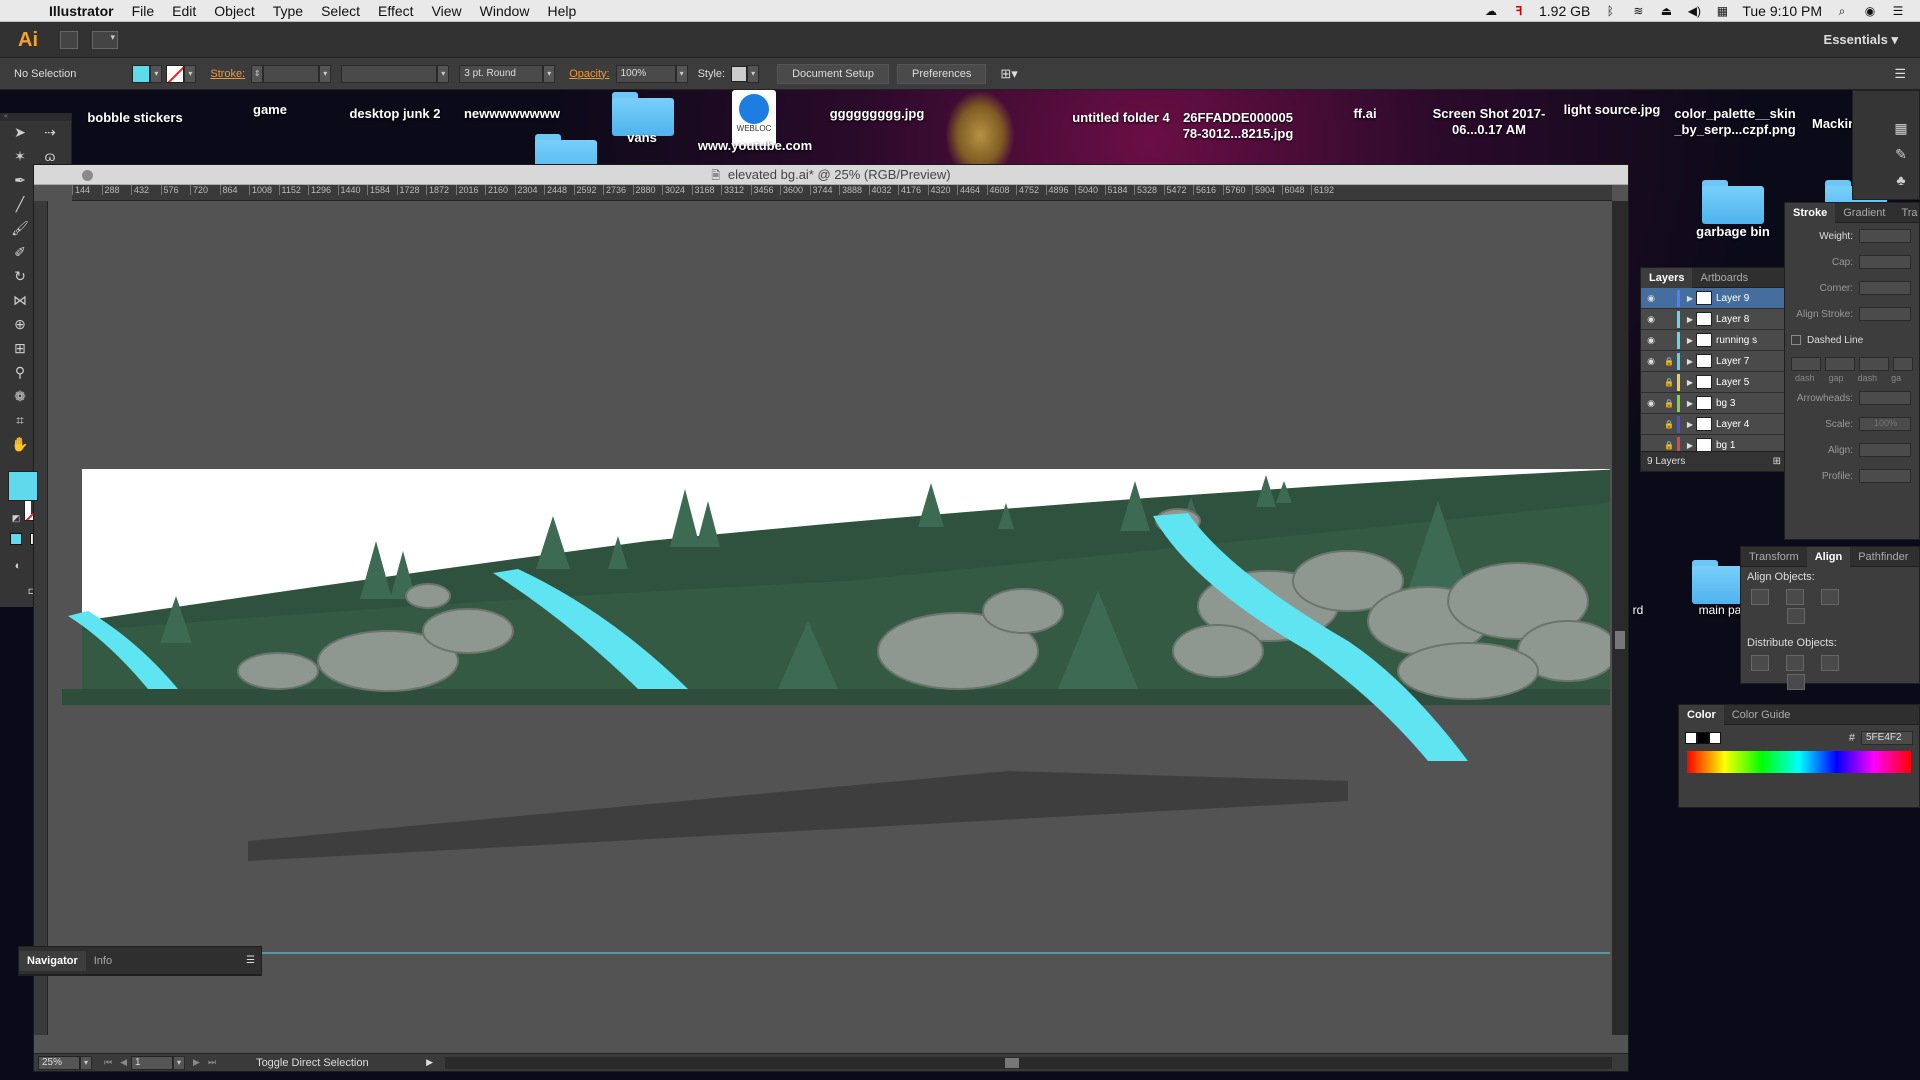 This screenshot has height=1080, width=1920. I want to click on horizontal-scroll-thumb, so click(1011, 1062).